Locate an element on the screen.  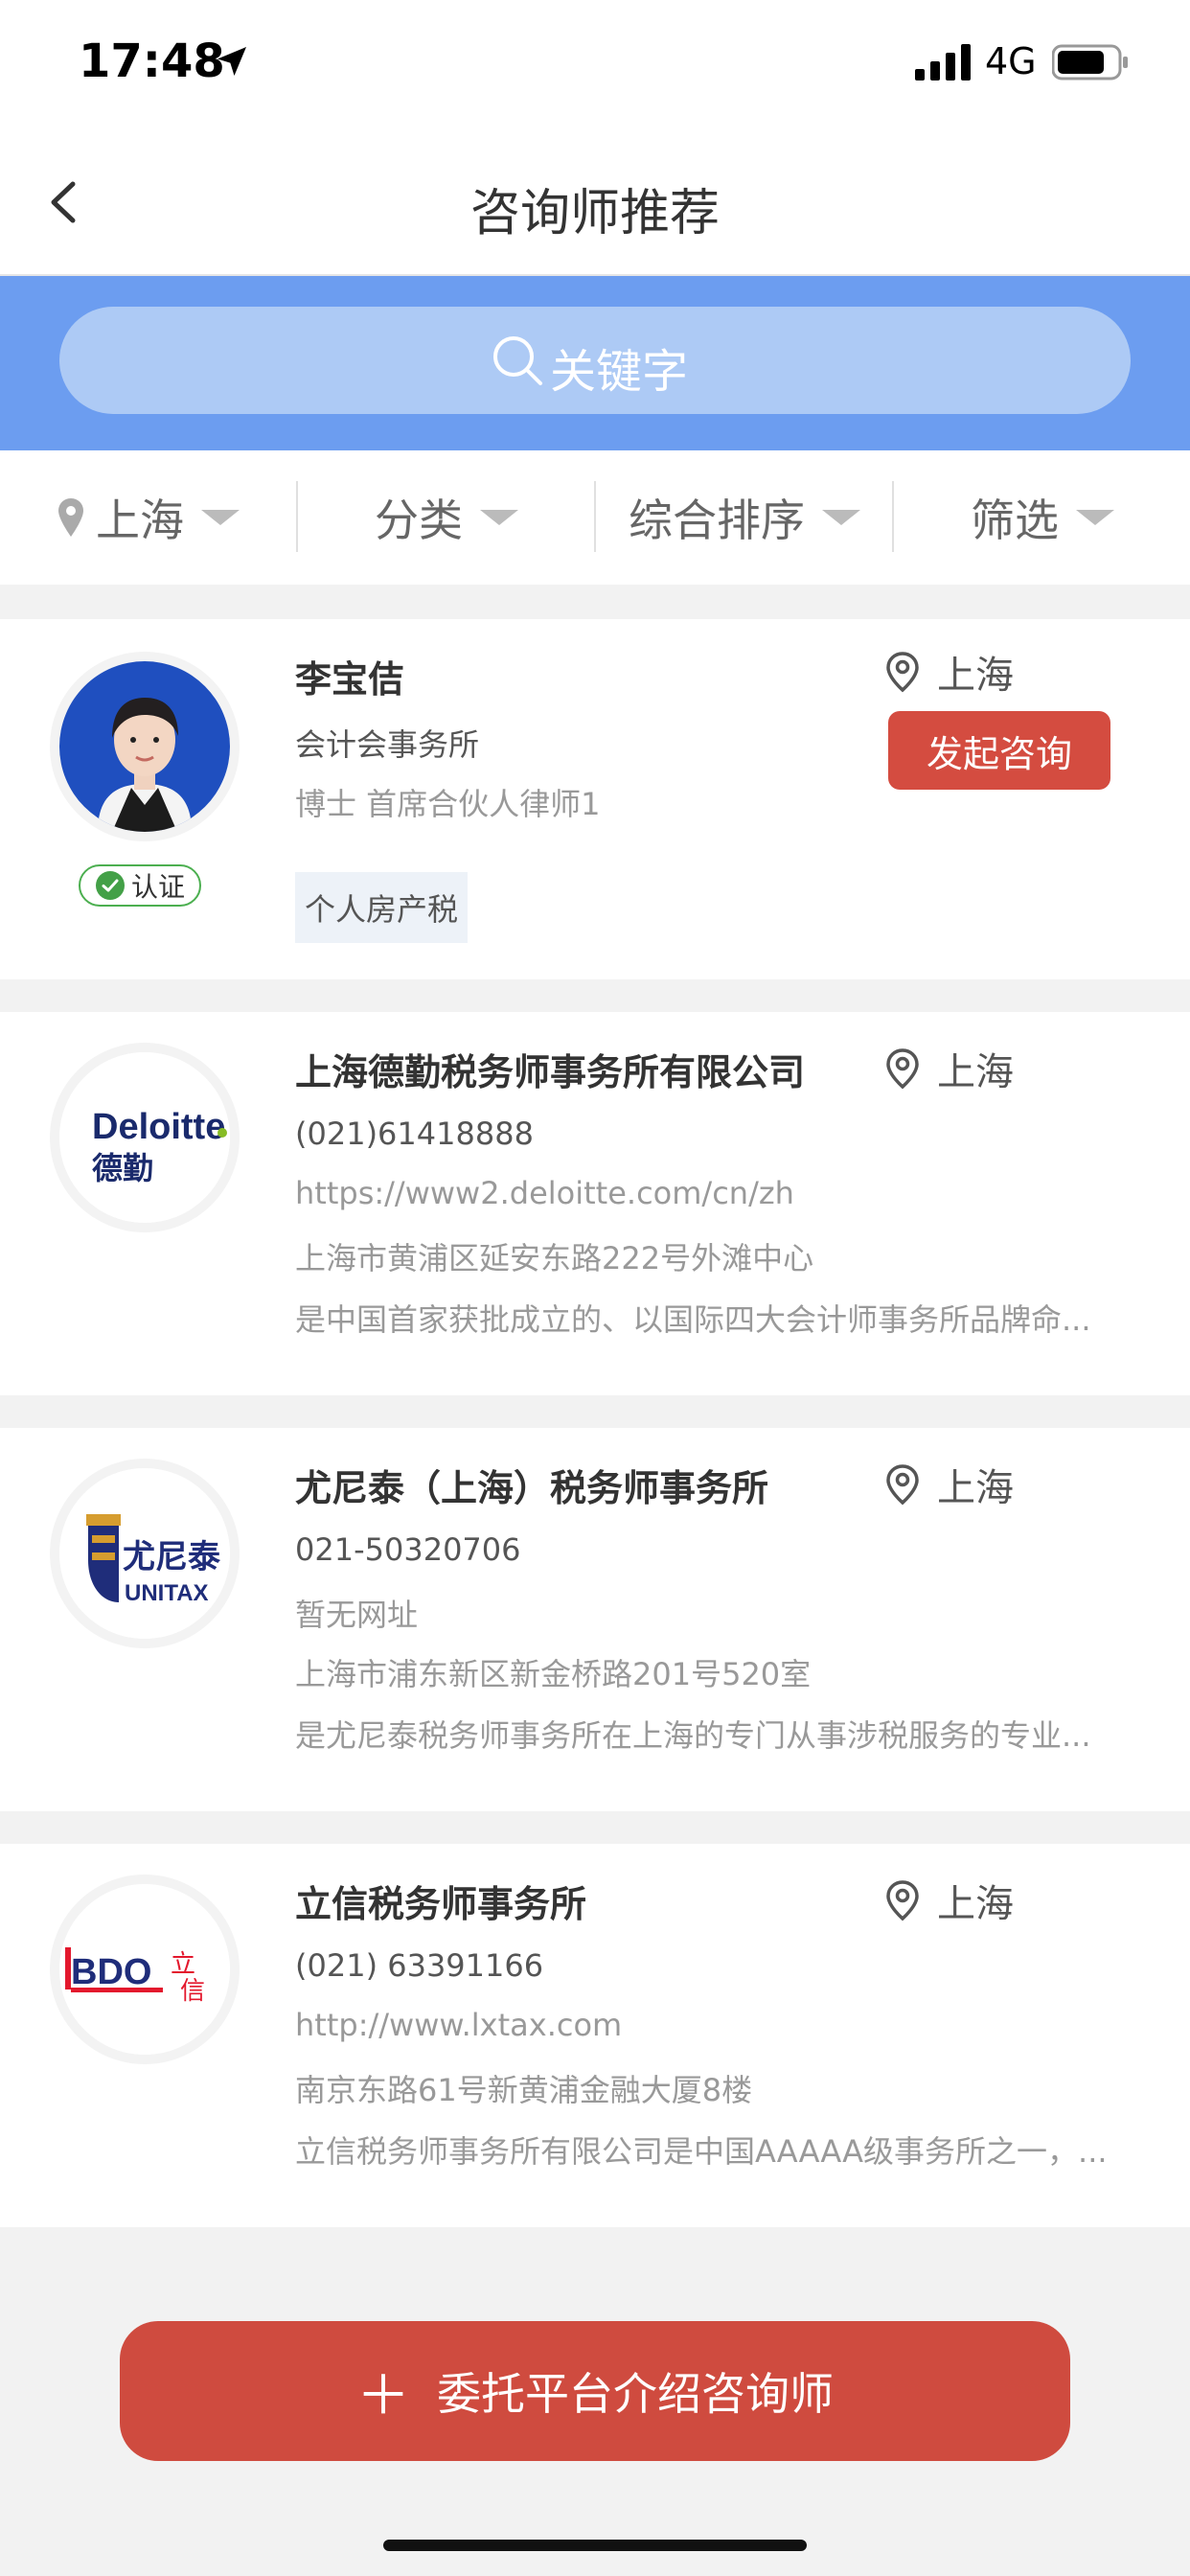
firm-logo: 尤尼泰 UNITAX is located at coordinates (145, 1553).